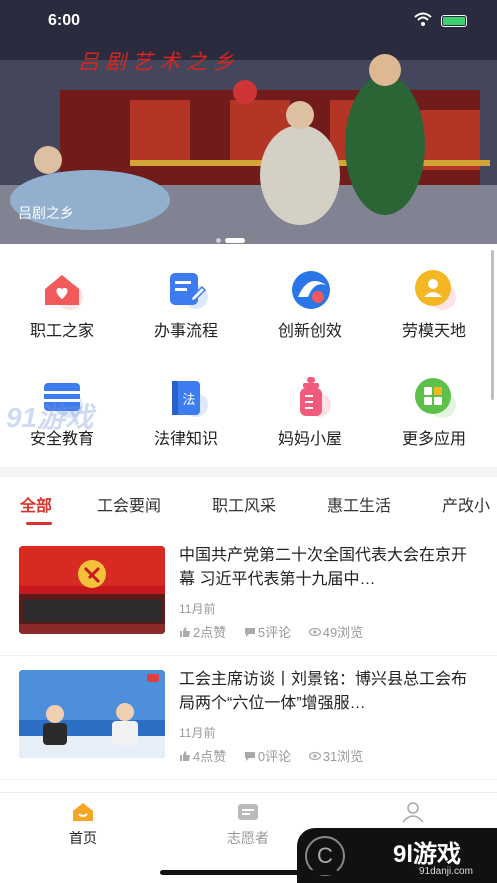 The image size is (497, 883). I want to click on view-count: 31浏览, so click(336, 755).